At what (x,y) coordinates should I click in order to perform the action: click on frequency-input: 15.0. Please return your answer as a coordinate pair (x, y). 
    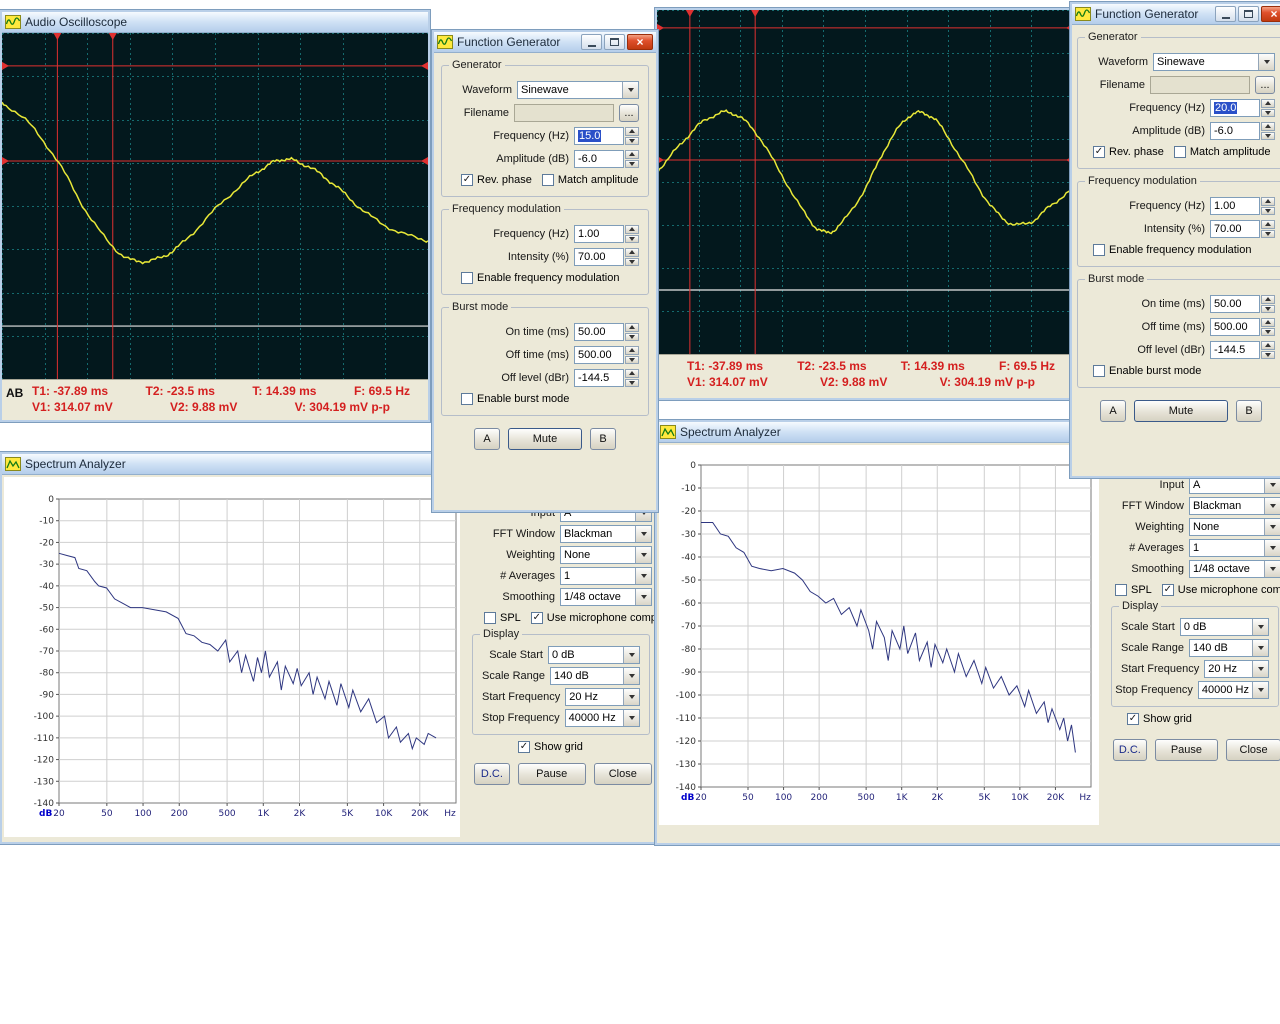
    Looking at the image, I should click on (599, 136).